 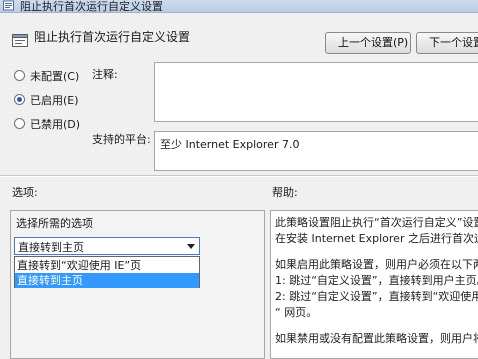 What do you see at coordinates (25, 192) in the screenshot?
I see `options-heading: 选项:` at bounding box center [25, 192].